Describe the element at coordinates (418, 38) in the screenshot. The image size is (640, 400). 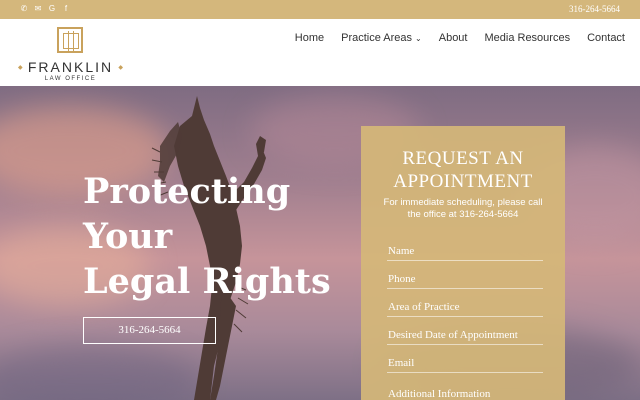
I see `chevron-down-icon: ⌄` at that location.